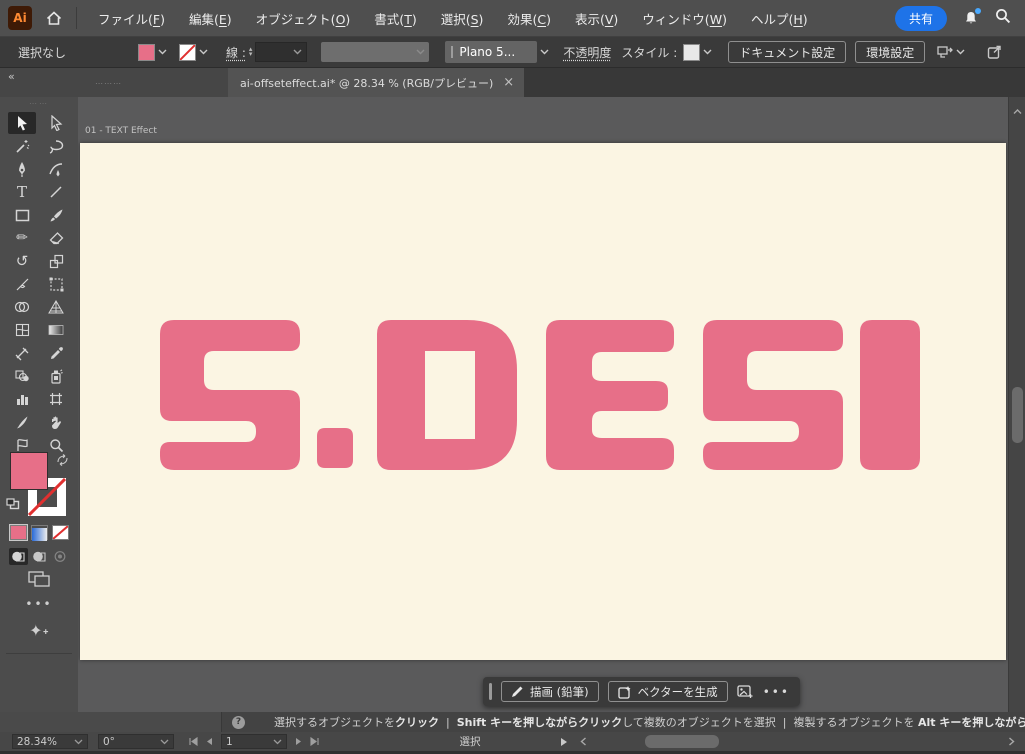 The image size is (1025, 754). What do you see at coordinates (22, 261) in the screenshot?
I see `rotate-tool: ↺` at bounding box center [22, 261].